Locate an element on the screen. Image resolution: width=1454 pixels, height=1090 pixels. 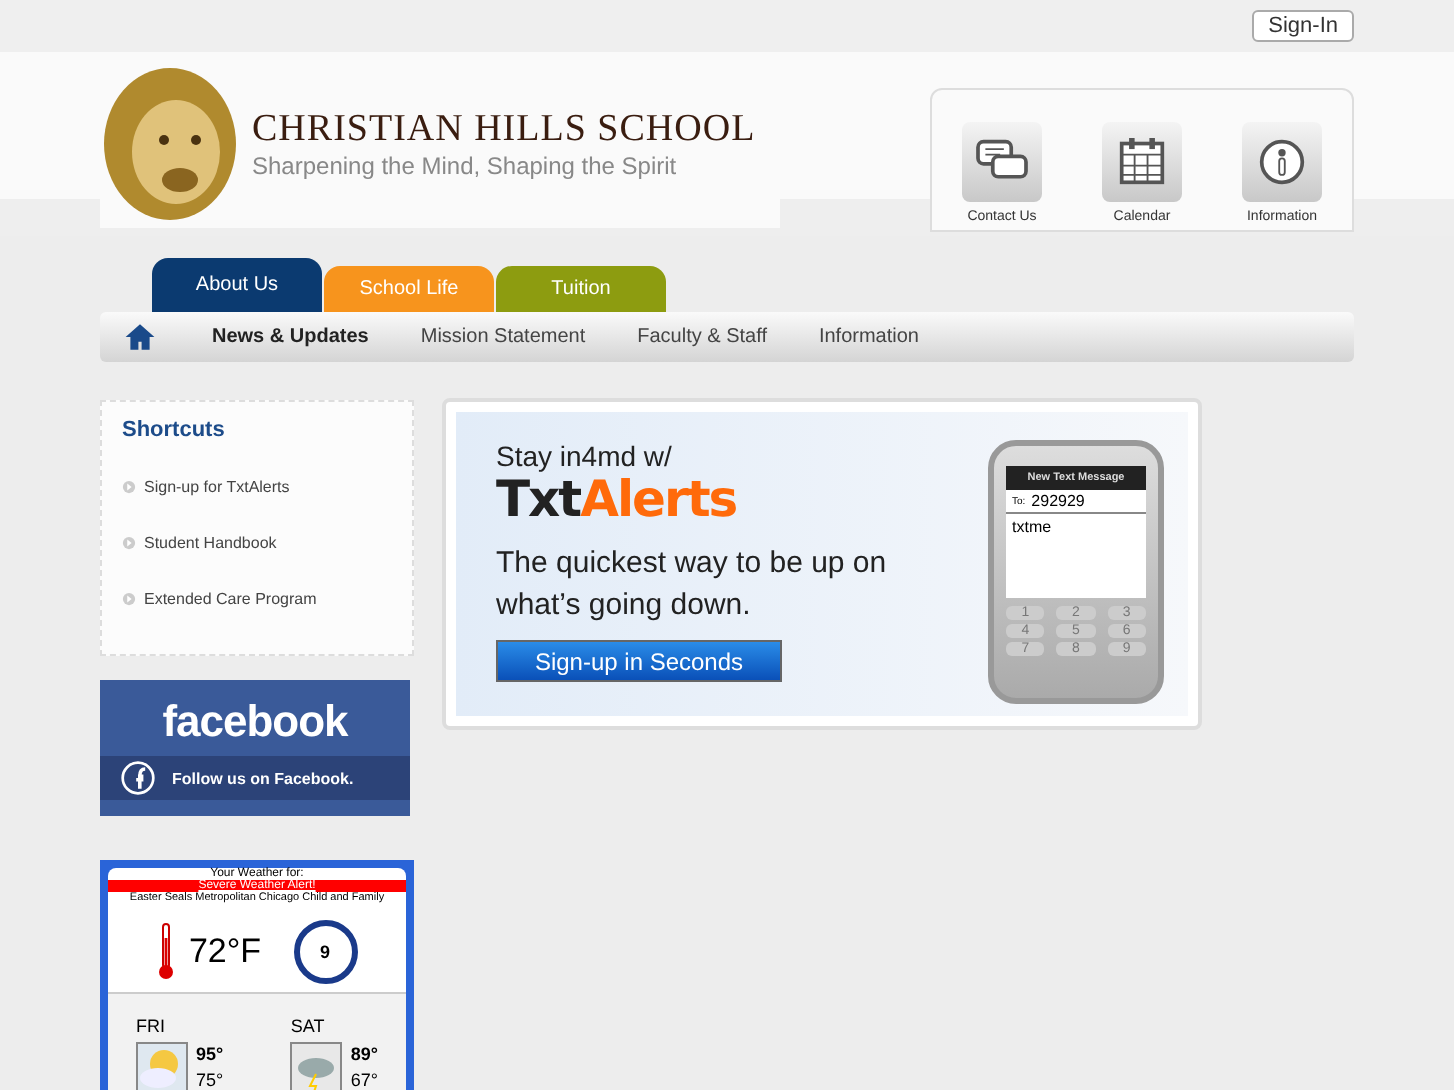
school-name: CHRISTIAN HILLS SCHOOL is located at coordinates (504, 130).